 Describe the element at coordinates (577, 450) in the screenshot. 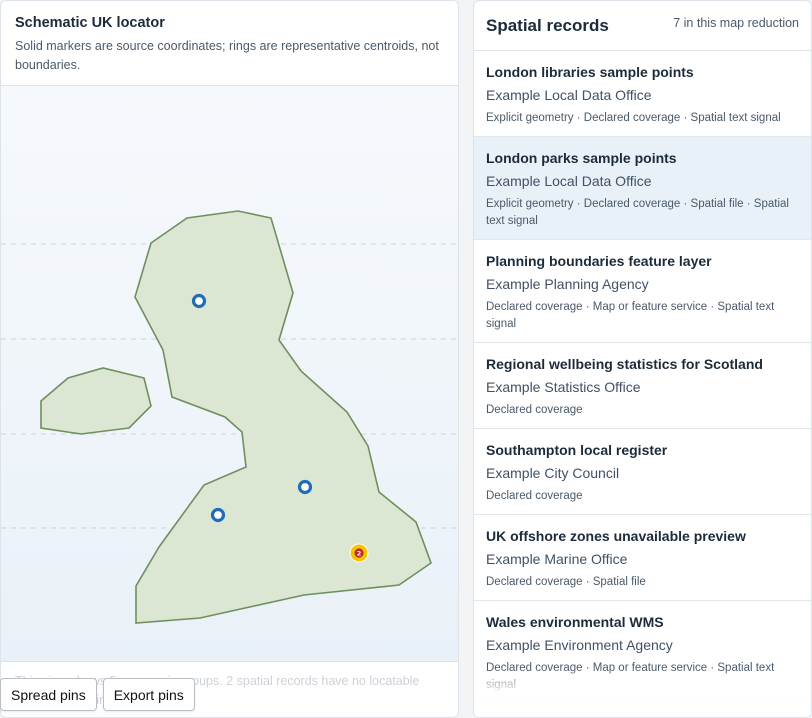

I see `record-name: Southampton local register` at that location.